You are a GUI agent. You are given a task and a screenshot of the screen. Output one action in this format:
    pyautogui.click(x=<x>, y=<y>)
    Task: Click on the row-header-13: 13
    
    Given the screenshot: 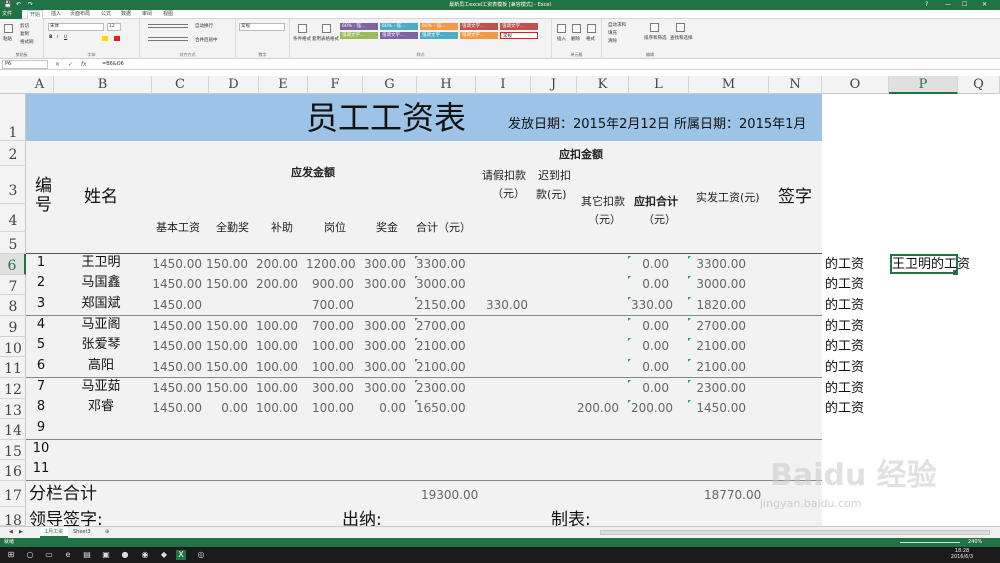 What is the action you would take?
    pyautogui.click(x=13, y=409)
    